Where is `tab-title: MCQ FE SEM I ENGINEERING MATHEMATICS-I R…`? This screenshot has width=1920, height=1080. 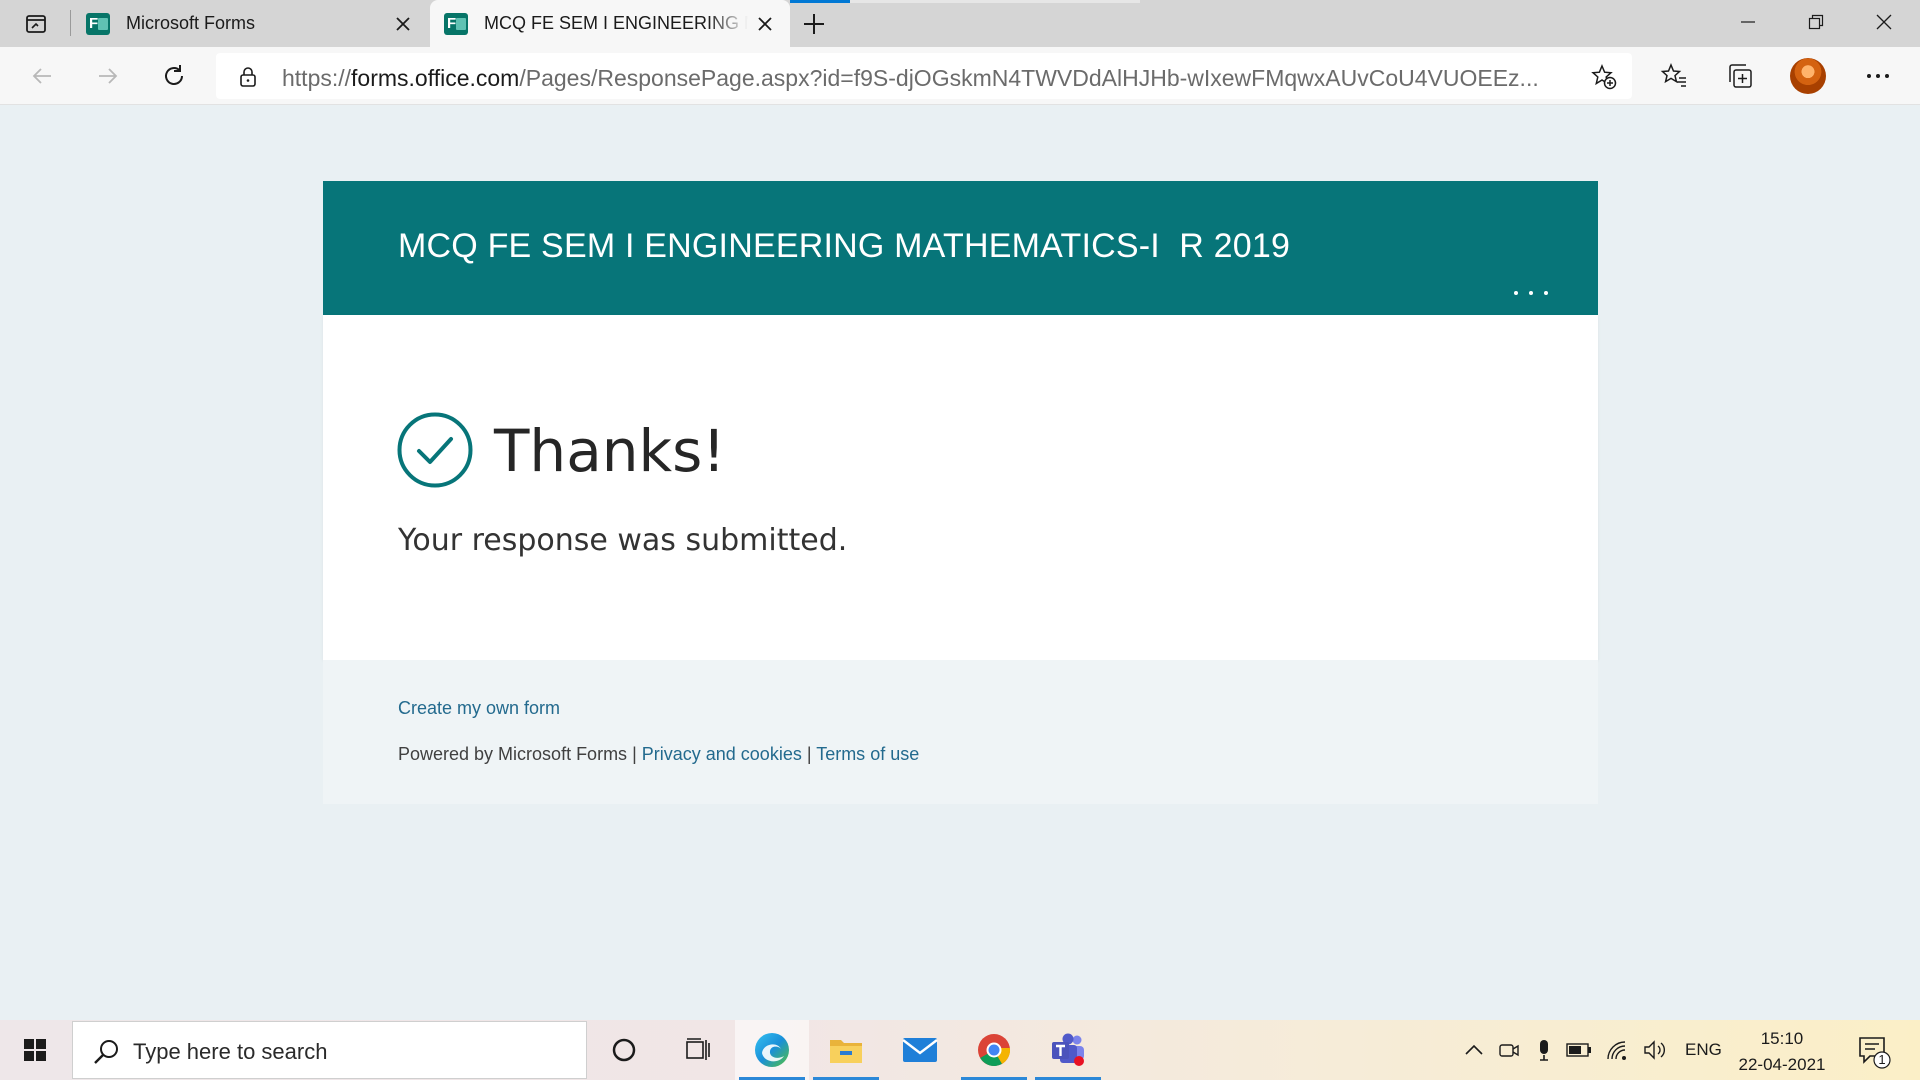 tab-title: MCQ FE SEM I ENGINEERING MATHEMATICS-I R… is located at coordinates (616, 23).